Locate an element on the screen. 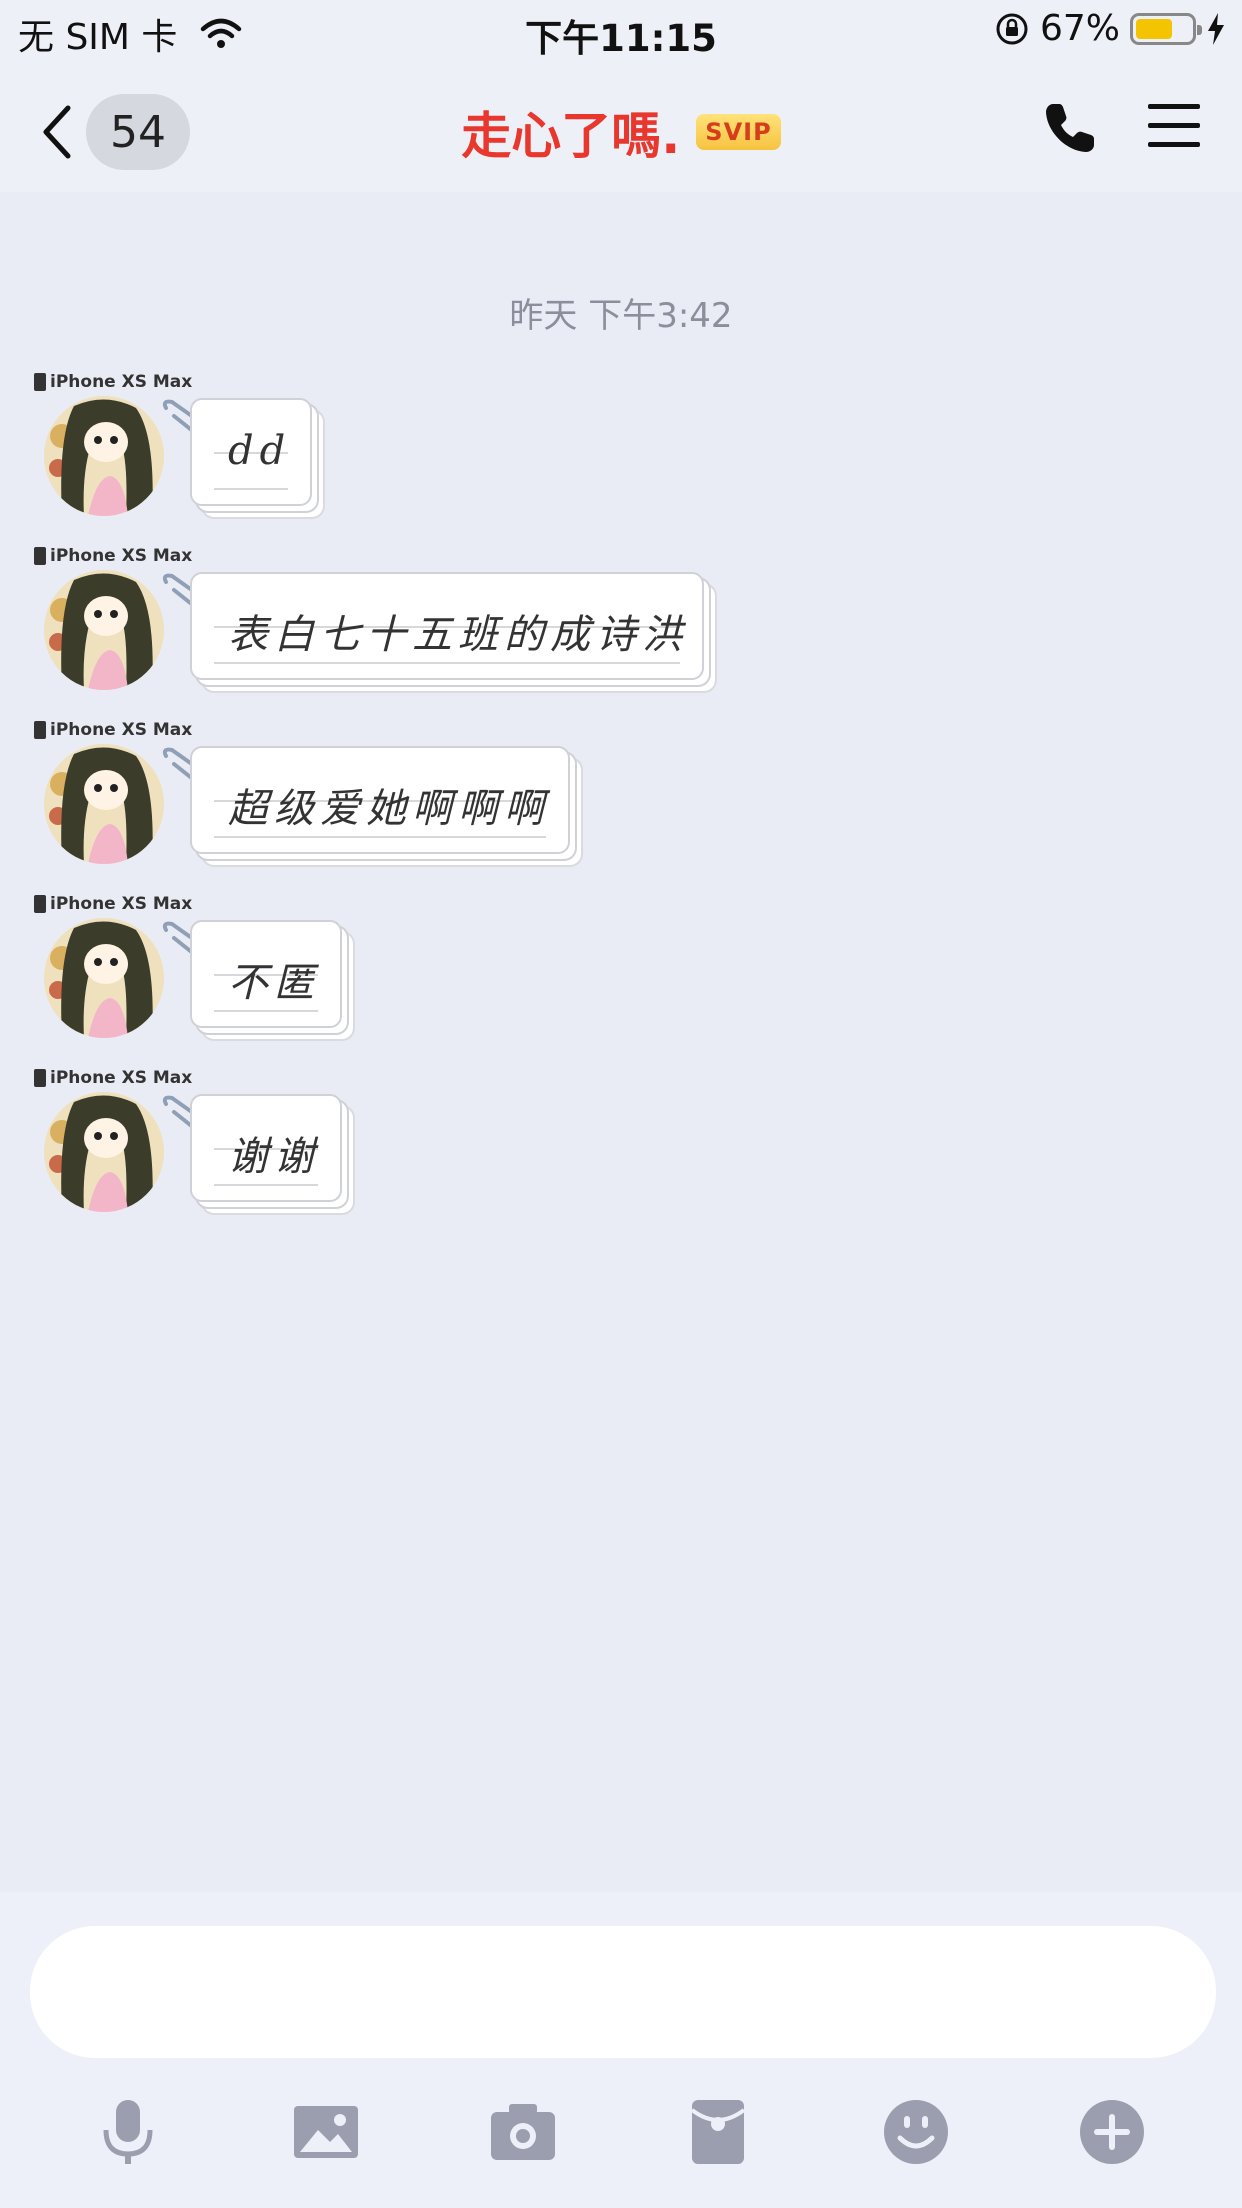  chat-header: 54 走心了嗎. SVIP is located at coordinates (621, 127).